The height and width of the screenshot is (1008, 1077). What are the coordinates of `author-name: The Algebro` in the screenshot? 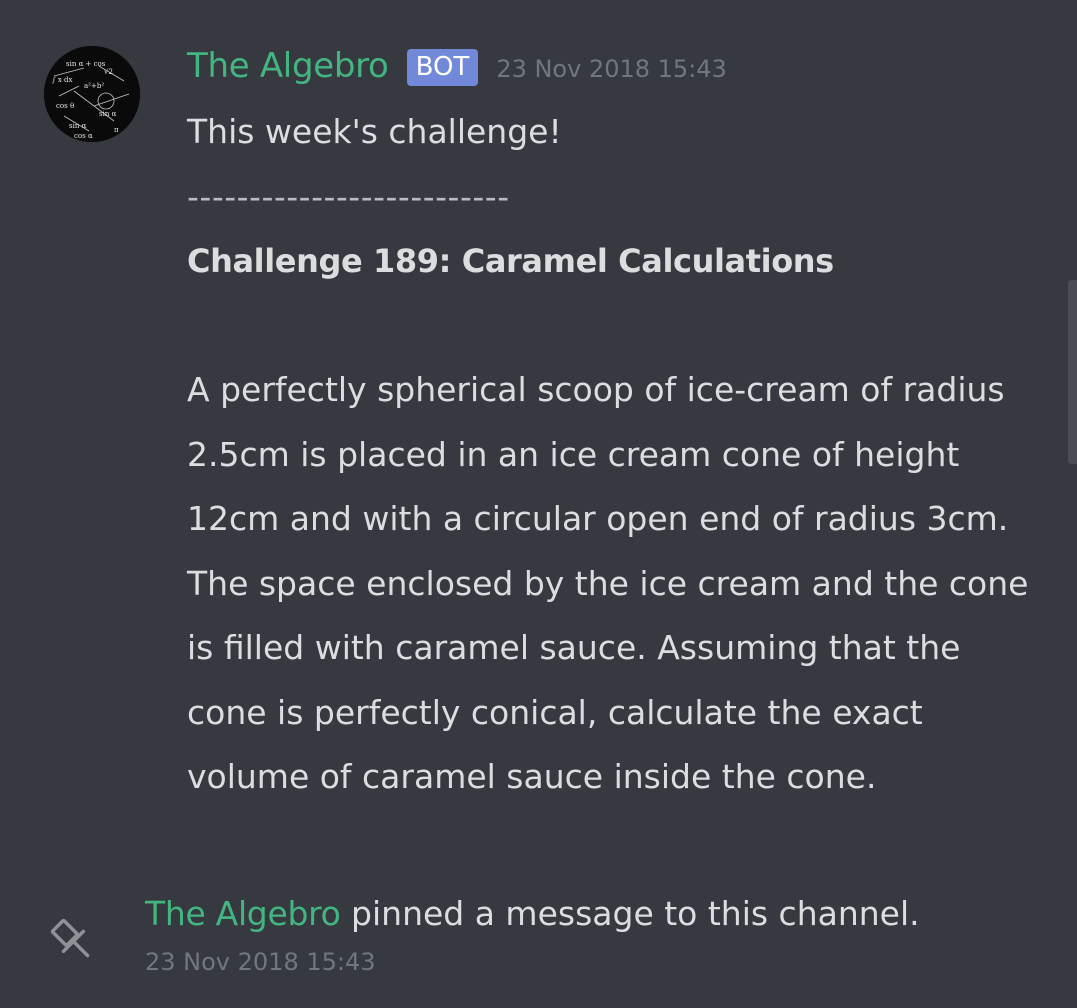 It's located at (288, 66).